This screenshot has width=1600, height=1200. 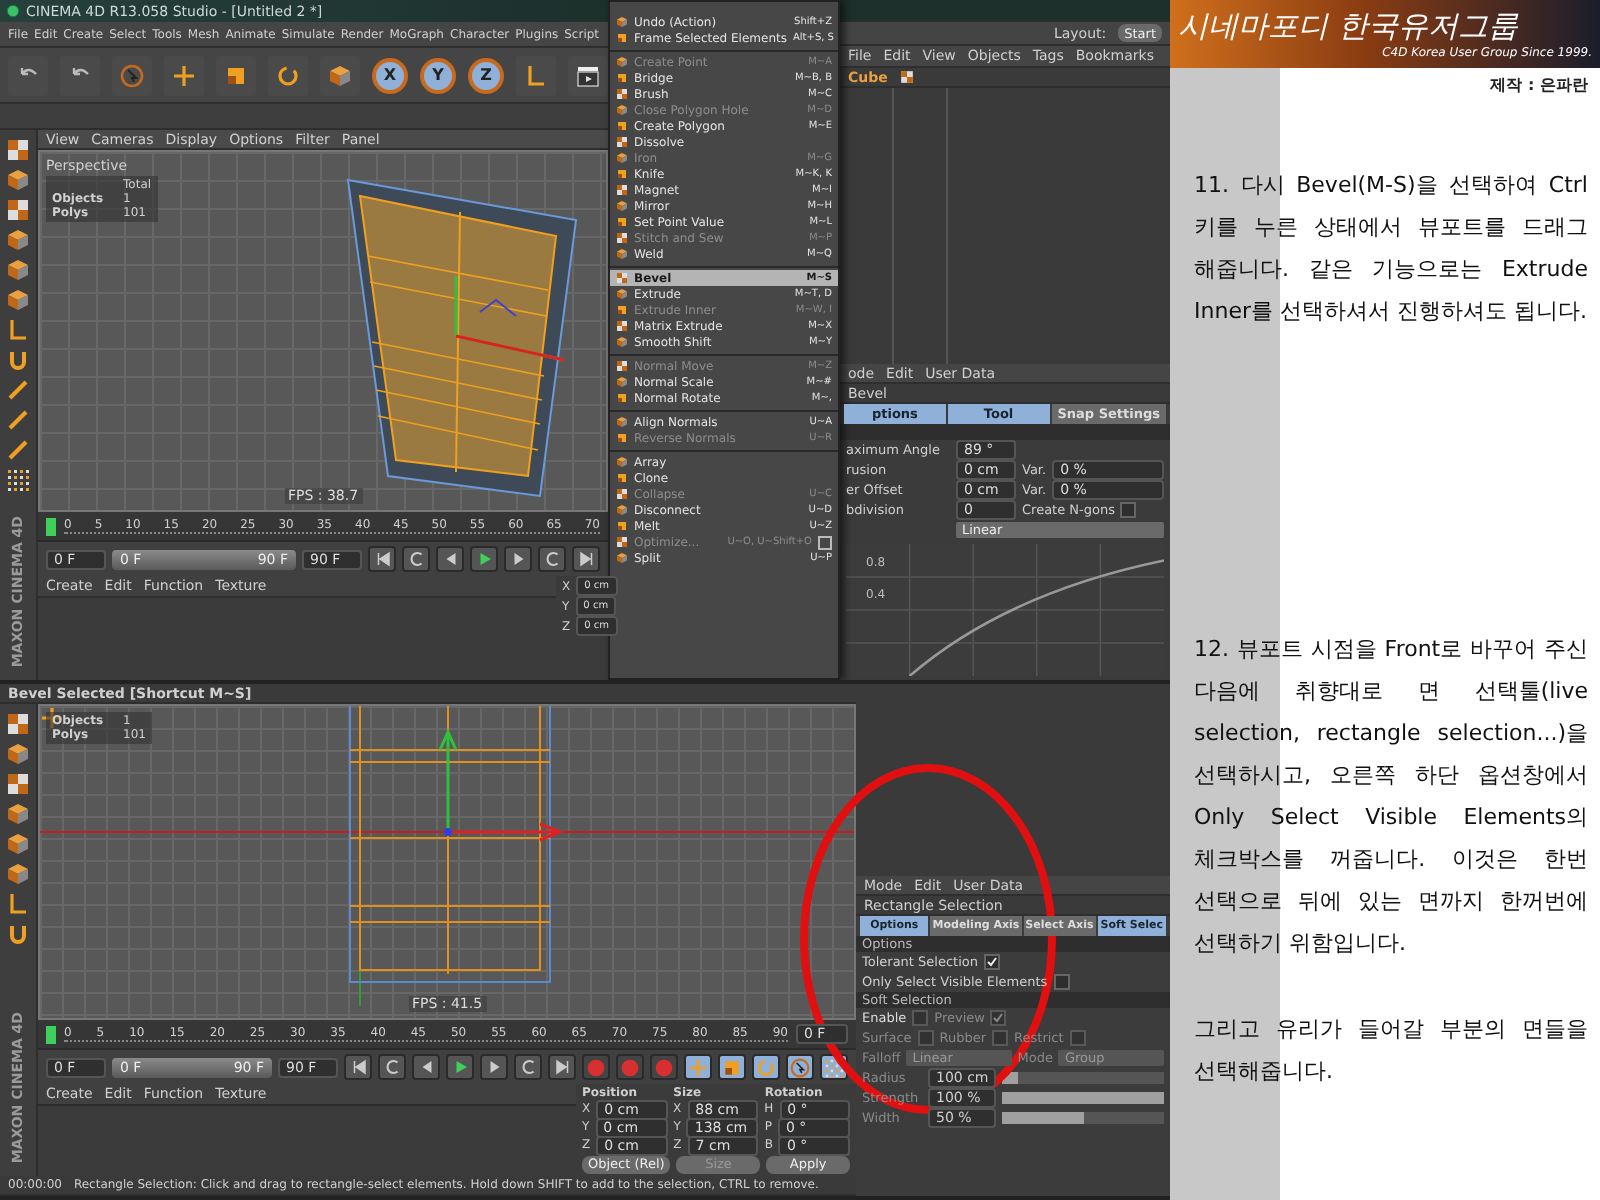 What do you see at coordinates (588, 75) in the screenshot?
I see `clapperboard-icon` at bounding box center [588, 75].